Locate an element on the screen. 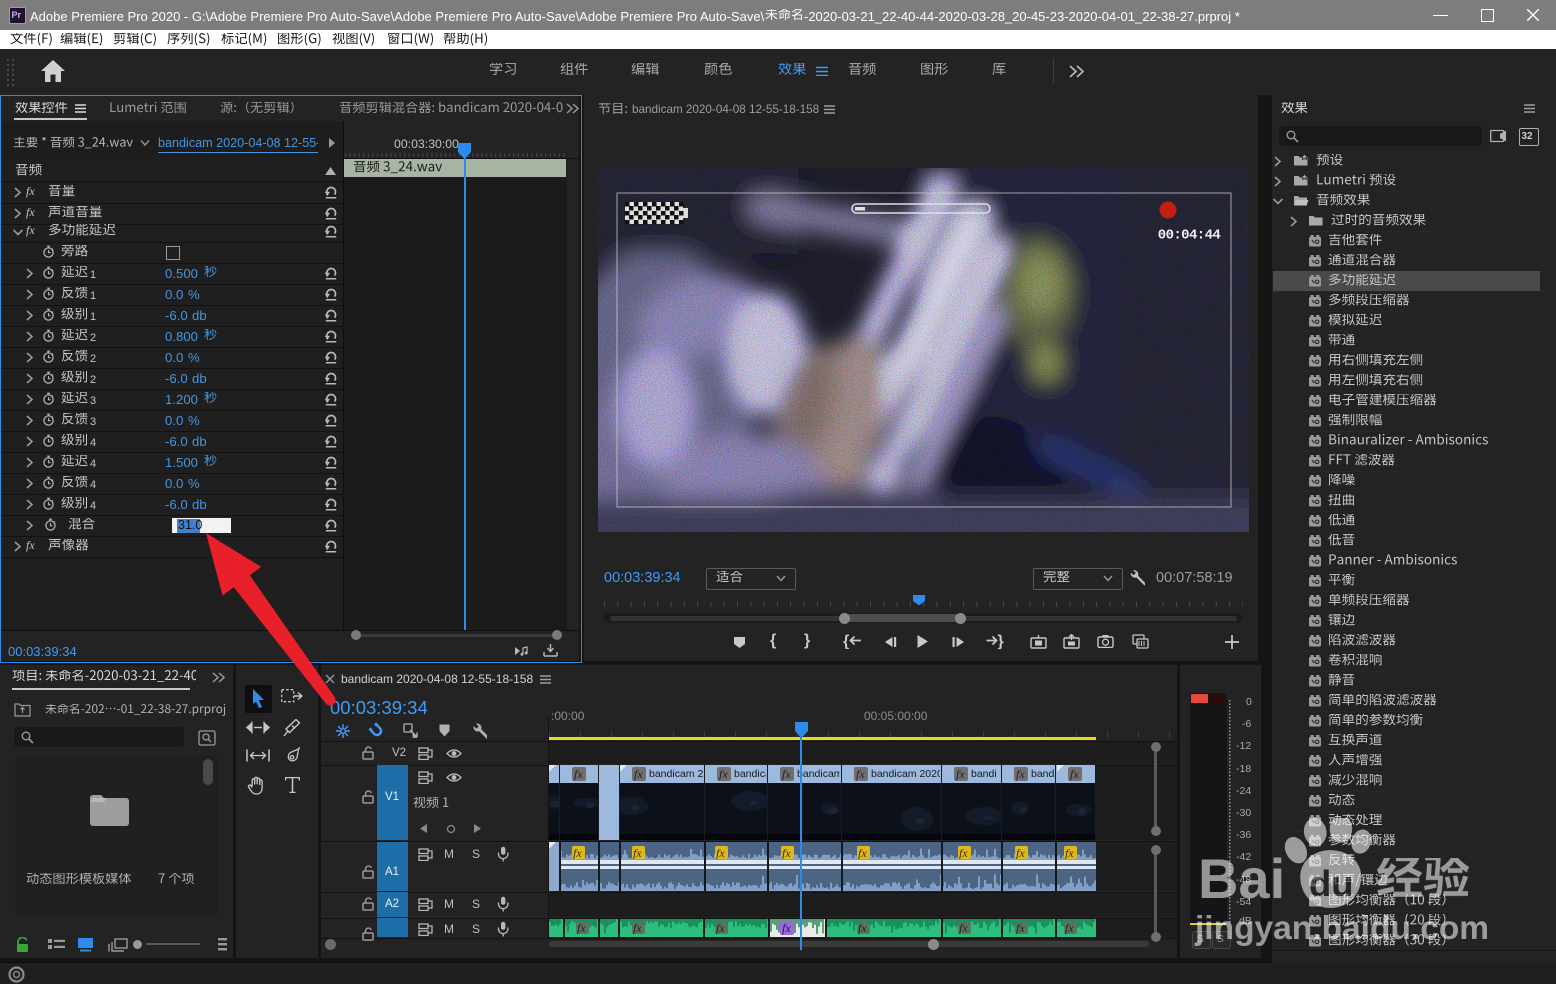  svg-text: du is located at coordinates (1331, 883).